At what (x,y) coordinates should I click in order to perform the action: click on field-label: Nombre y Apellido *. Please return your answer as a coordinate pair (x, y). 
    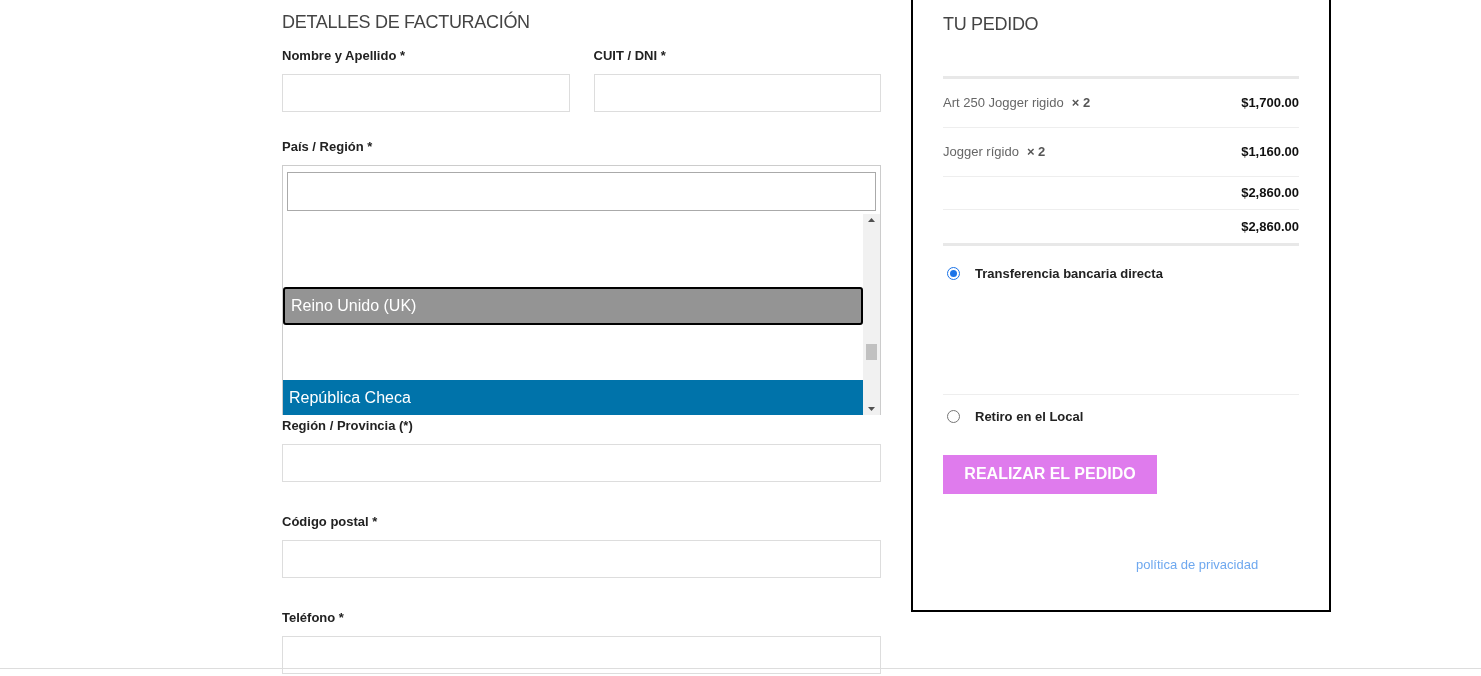
    Looking at the image, I should click on (344, 56).